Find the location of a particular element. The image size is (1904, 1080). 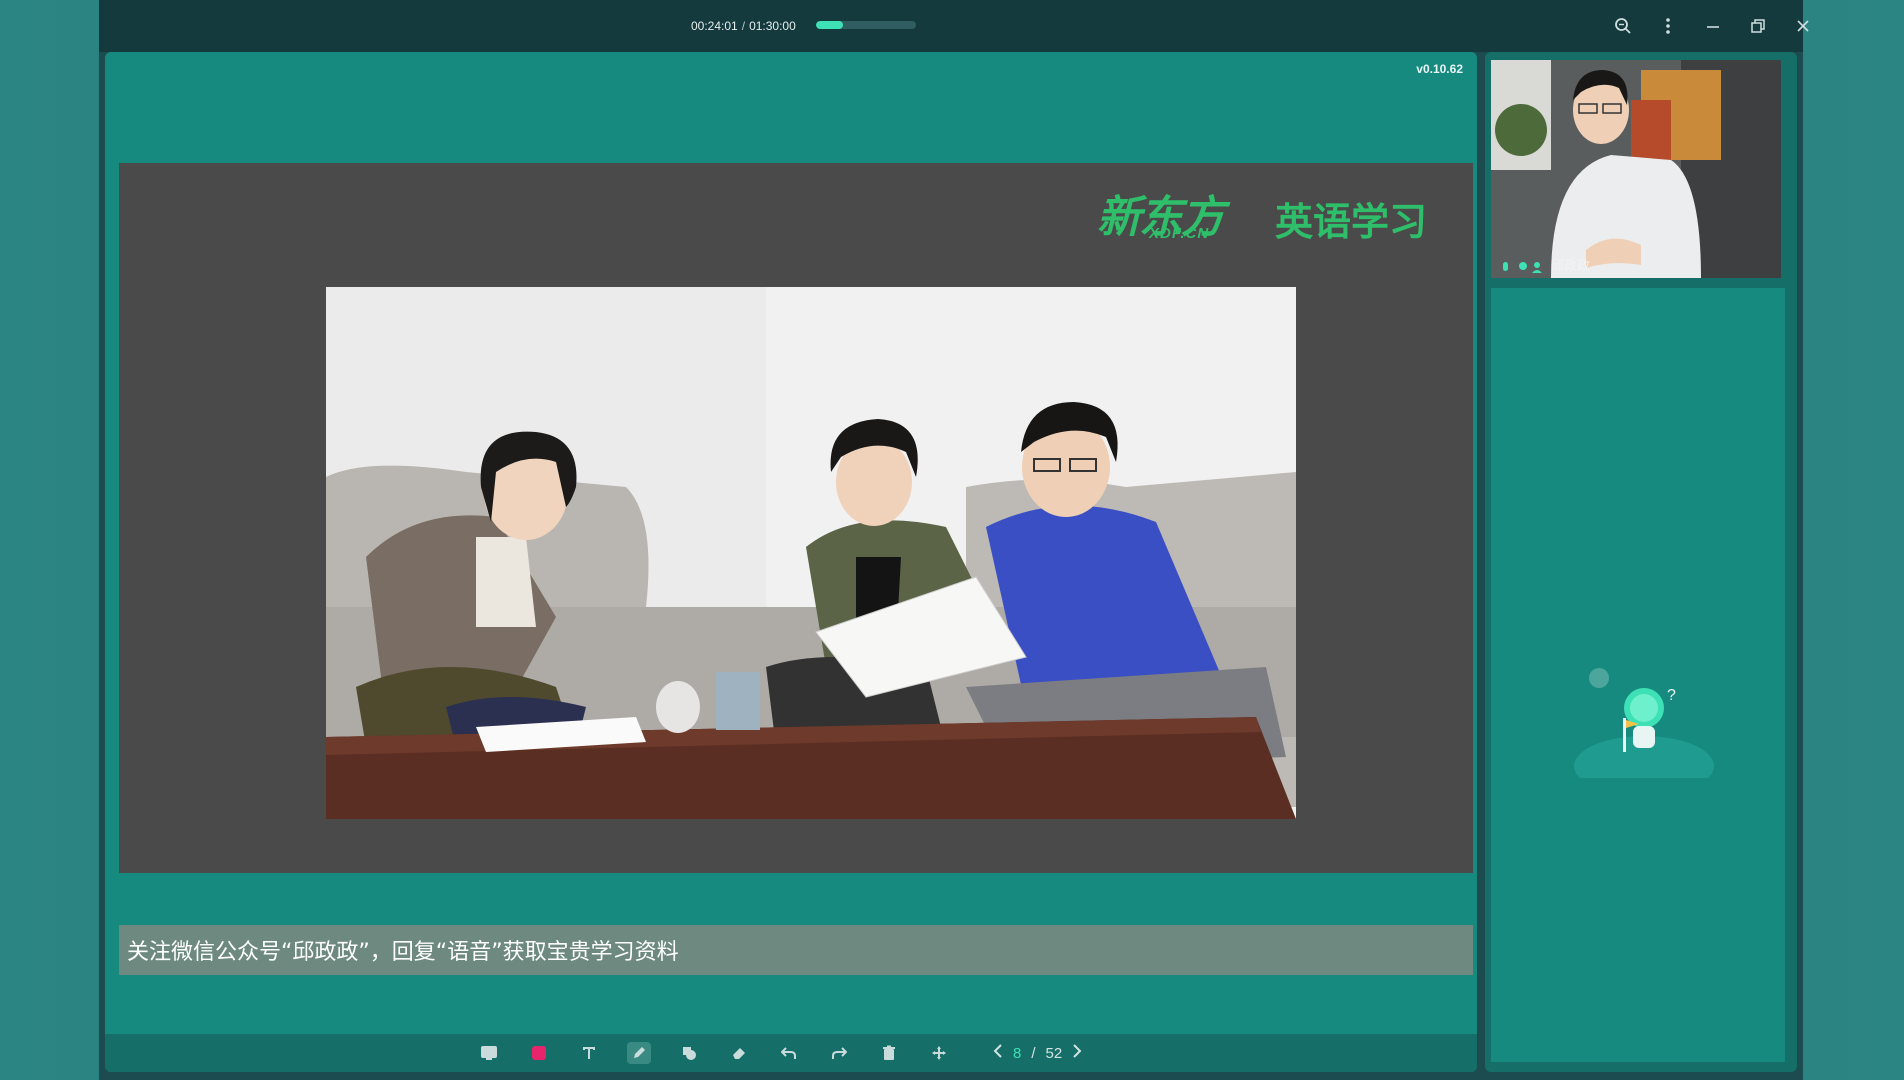

current-page: 8 is located at coordinates (1017, 1053).